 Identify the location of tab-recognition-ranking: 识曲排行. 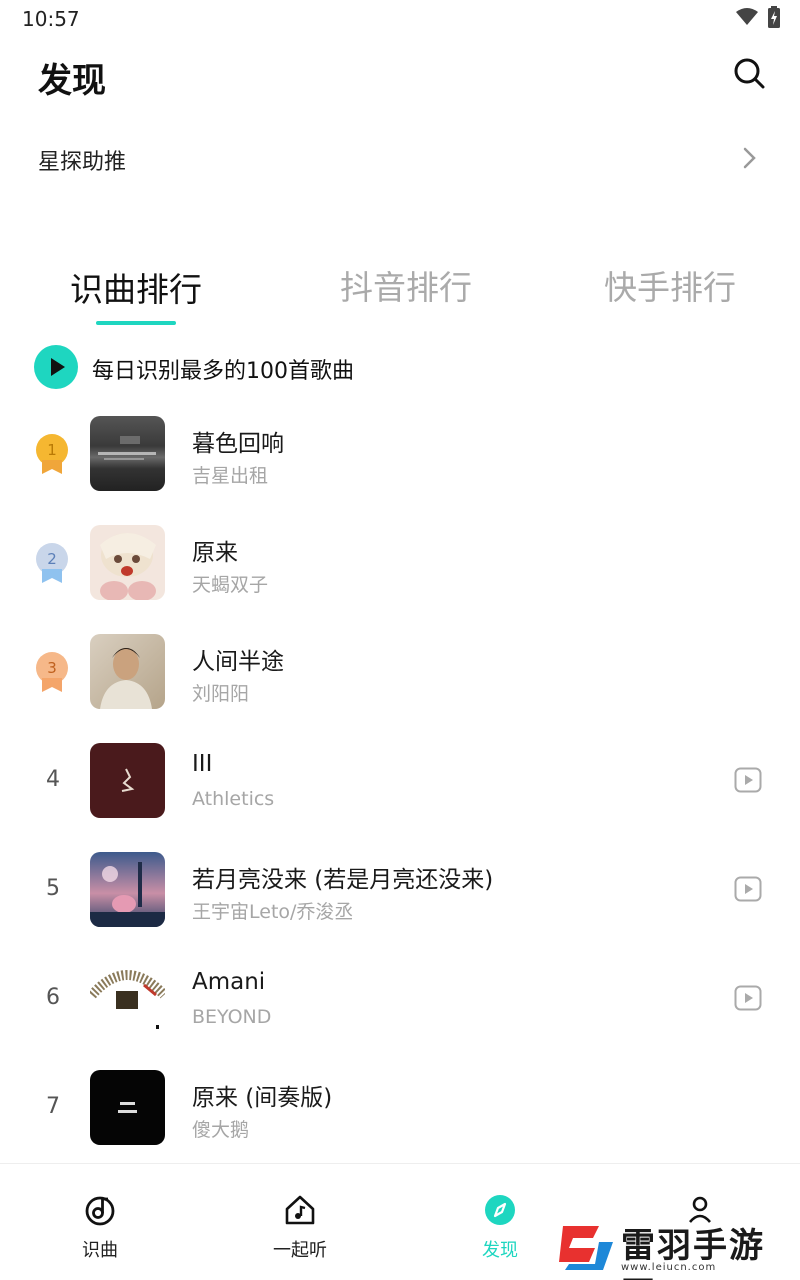
(136, 287).